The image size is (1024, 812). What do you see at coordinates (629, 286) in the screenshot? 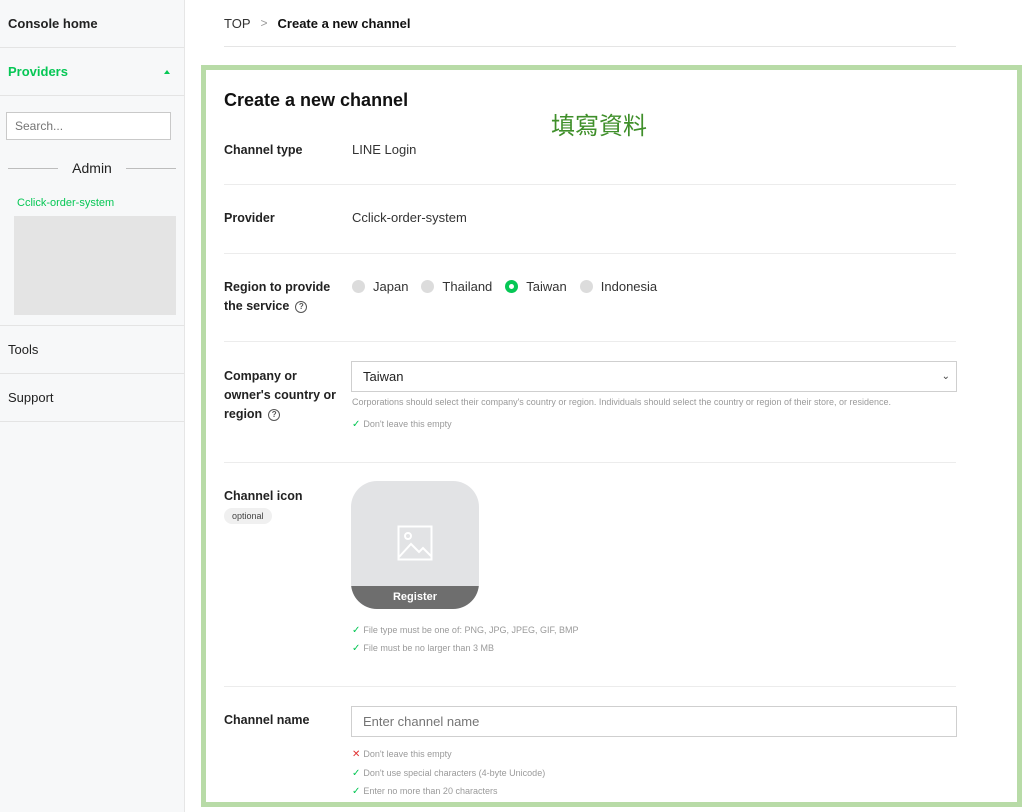
I see `radio-label: Indonesia` at bounding box center [629, 286].